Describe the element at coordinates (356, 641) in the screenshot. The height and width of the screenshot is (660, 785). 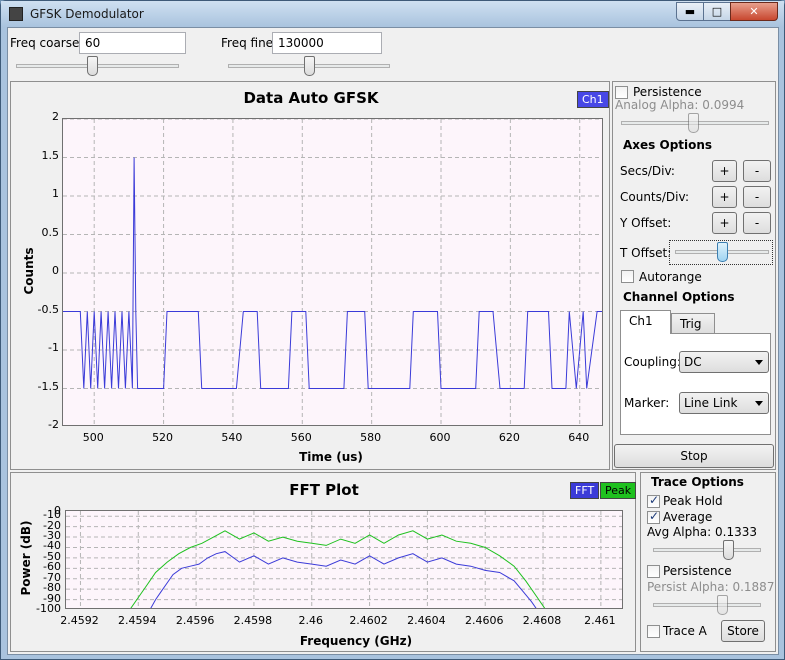
I see `fft-plot-xlabel: Frequency (GHz)` at that location.